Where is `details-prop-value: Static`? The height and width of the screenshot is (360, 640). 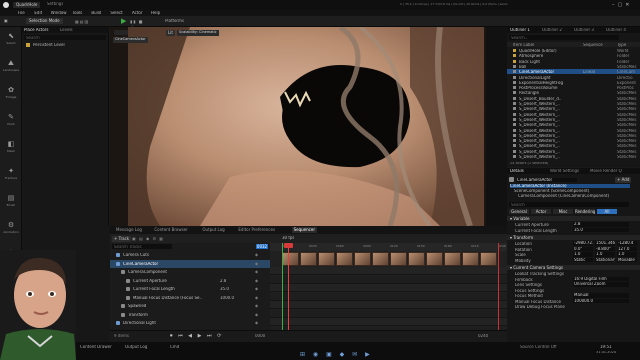 details-prop-value: Static is located at coordinates (583, 259).